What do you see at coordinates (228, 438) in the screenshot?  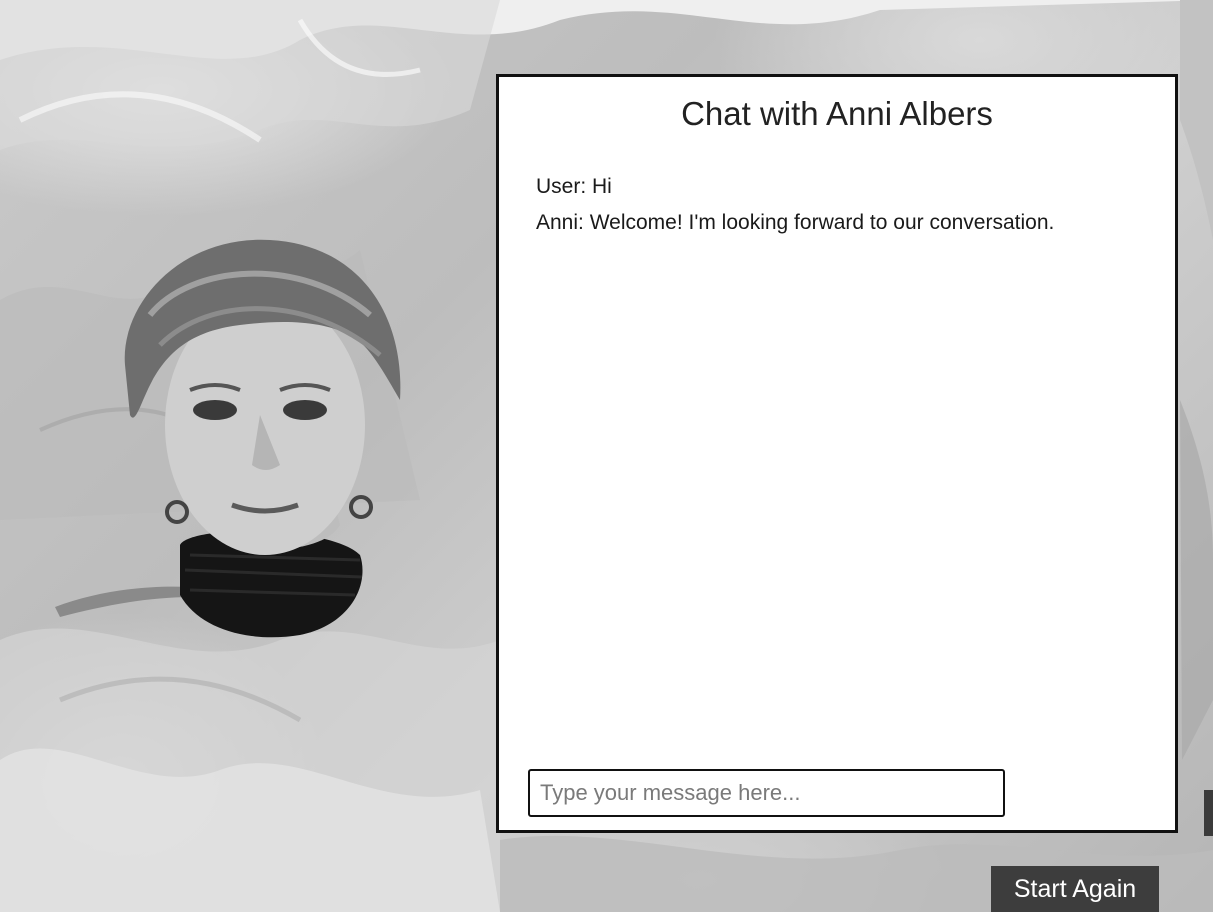 I see `anni-albers-portrait` at bounding box center [228, 438].